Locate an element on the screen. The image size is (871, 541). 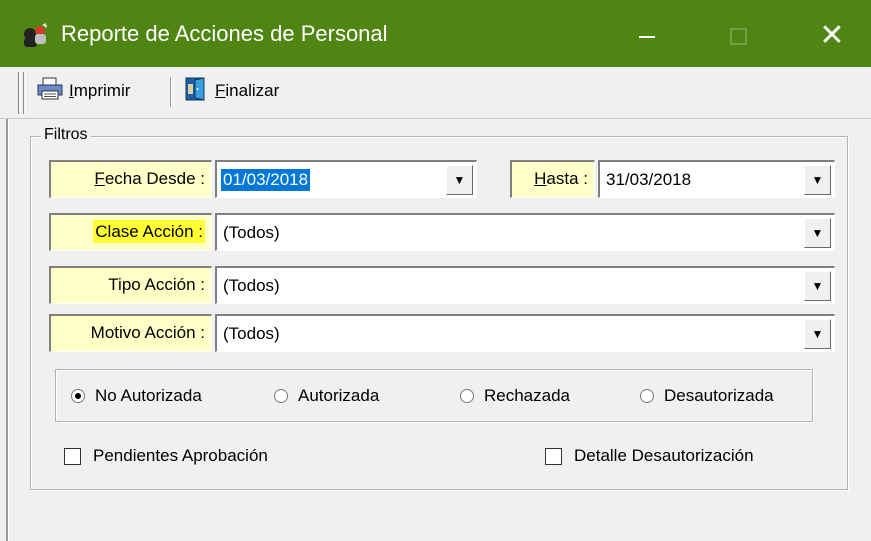
hasta-label: Hasta : is located at coordinates (552, 179).